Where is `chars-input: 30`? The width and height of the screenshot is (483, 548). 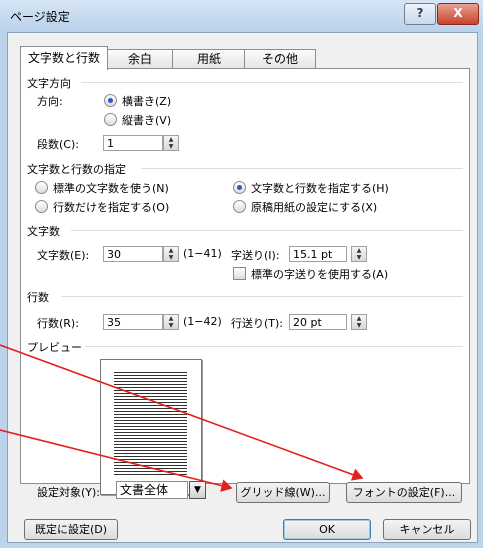
chars-input: 30 is located at coordinates (133, 254).